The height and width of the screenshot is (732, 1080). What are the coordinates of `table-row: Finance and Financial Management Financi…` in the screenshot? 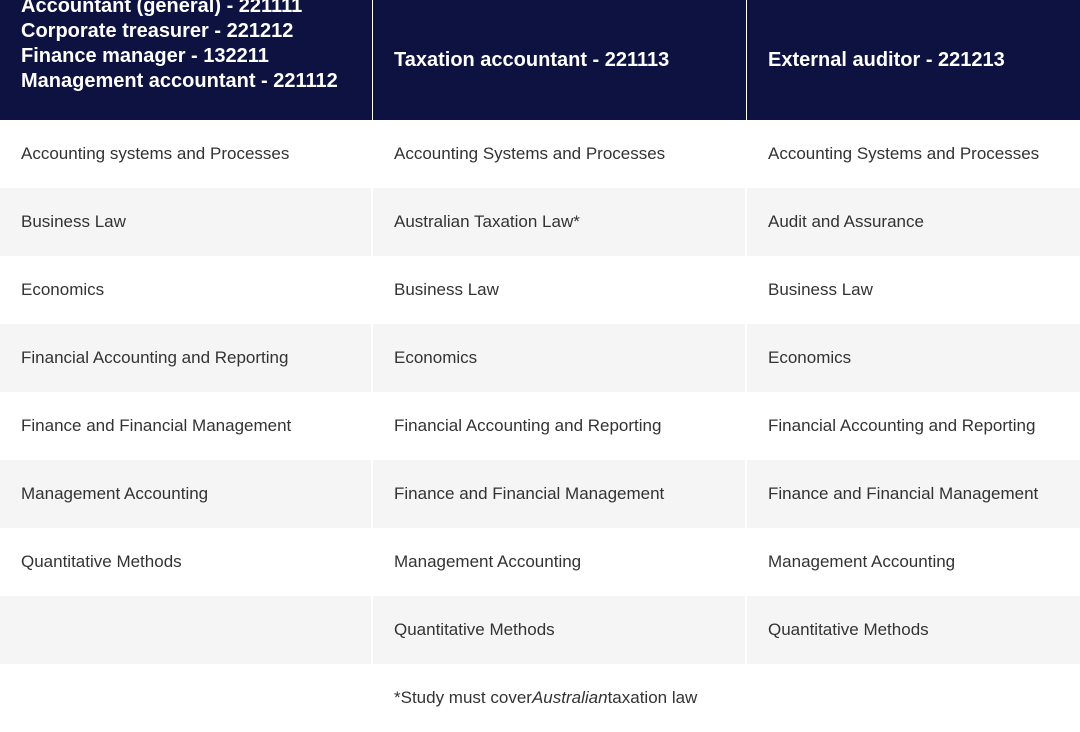 It's located at (540, 426).